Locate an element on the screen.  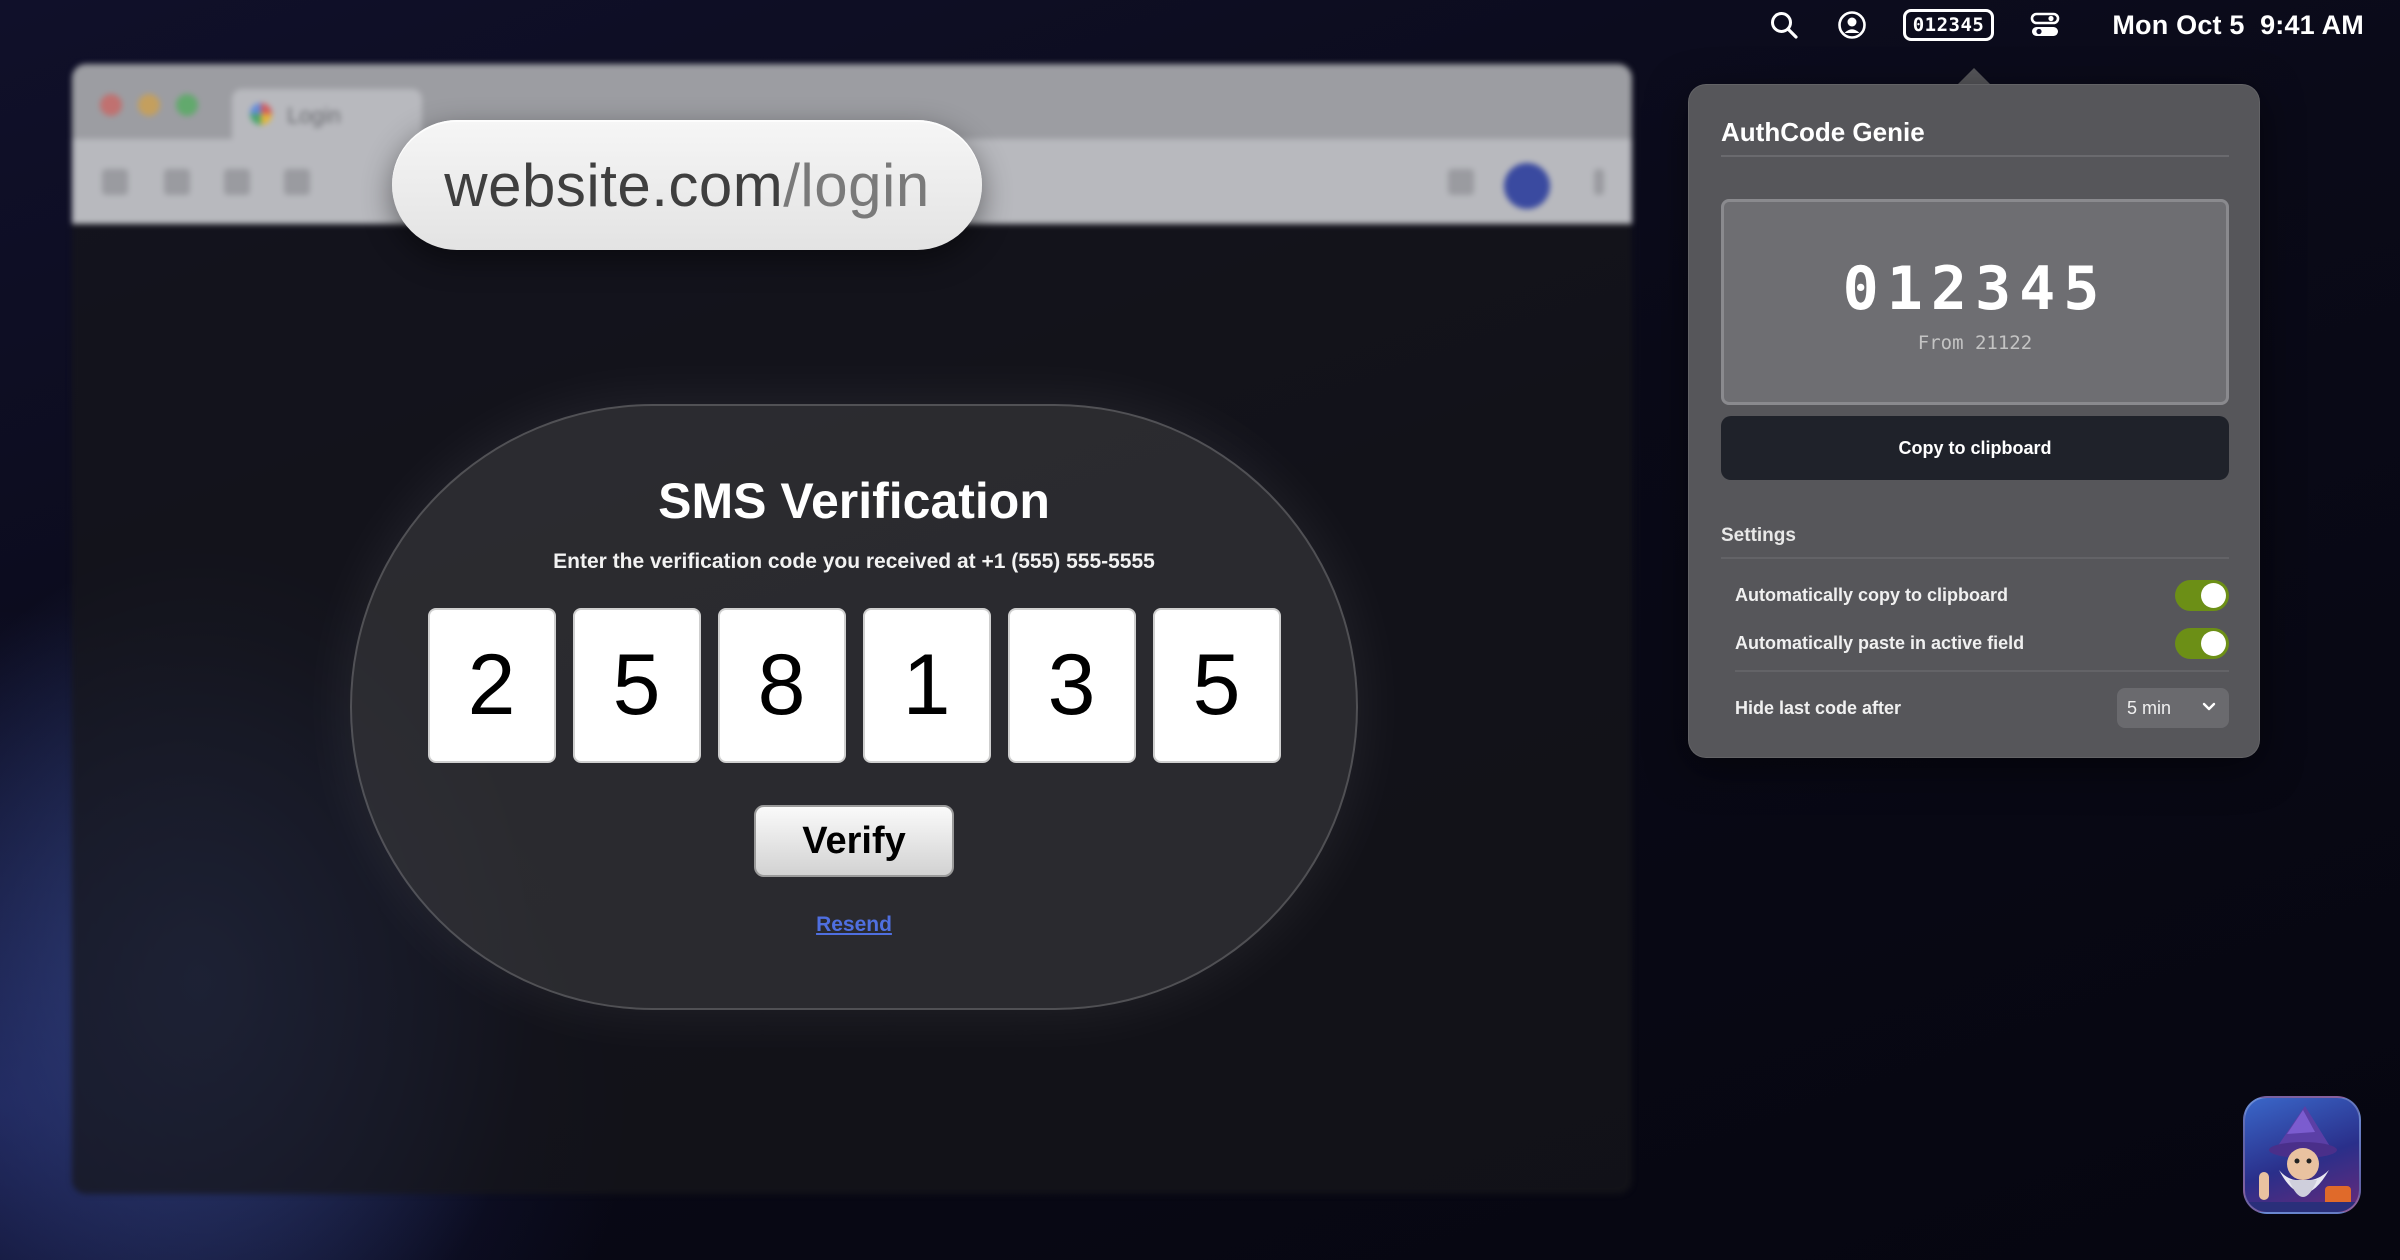
last-code-value: 012345 is located at coordinates (1975, 289).